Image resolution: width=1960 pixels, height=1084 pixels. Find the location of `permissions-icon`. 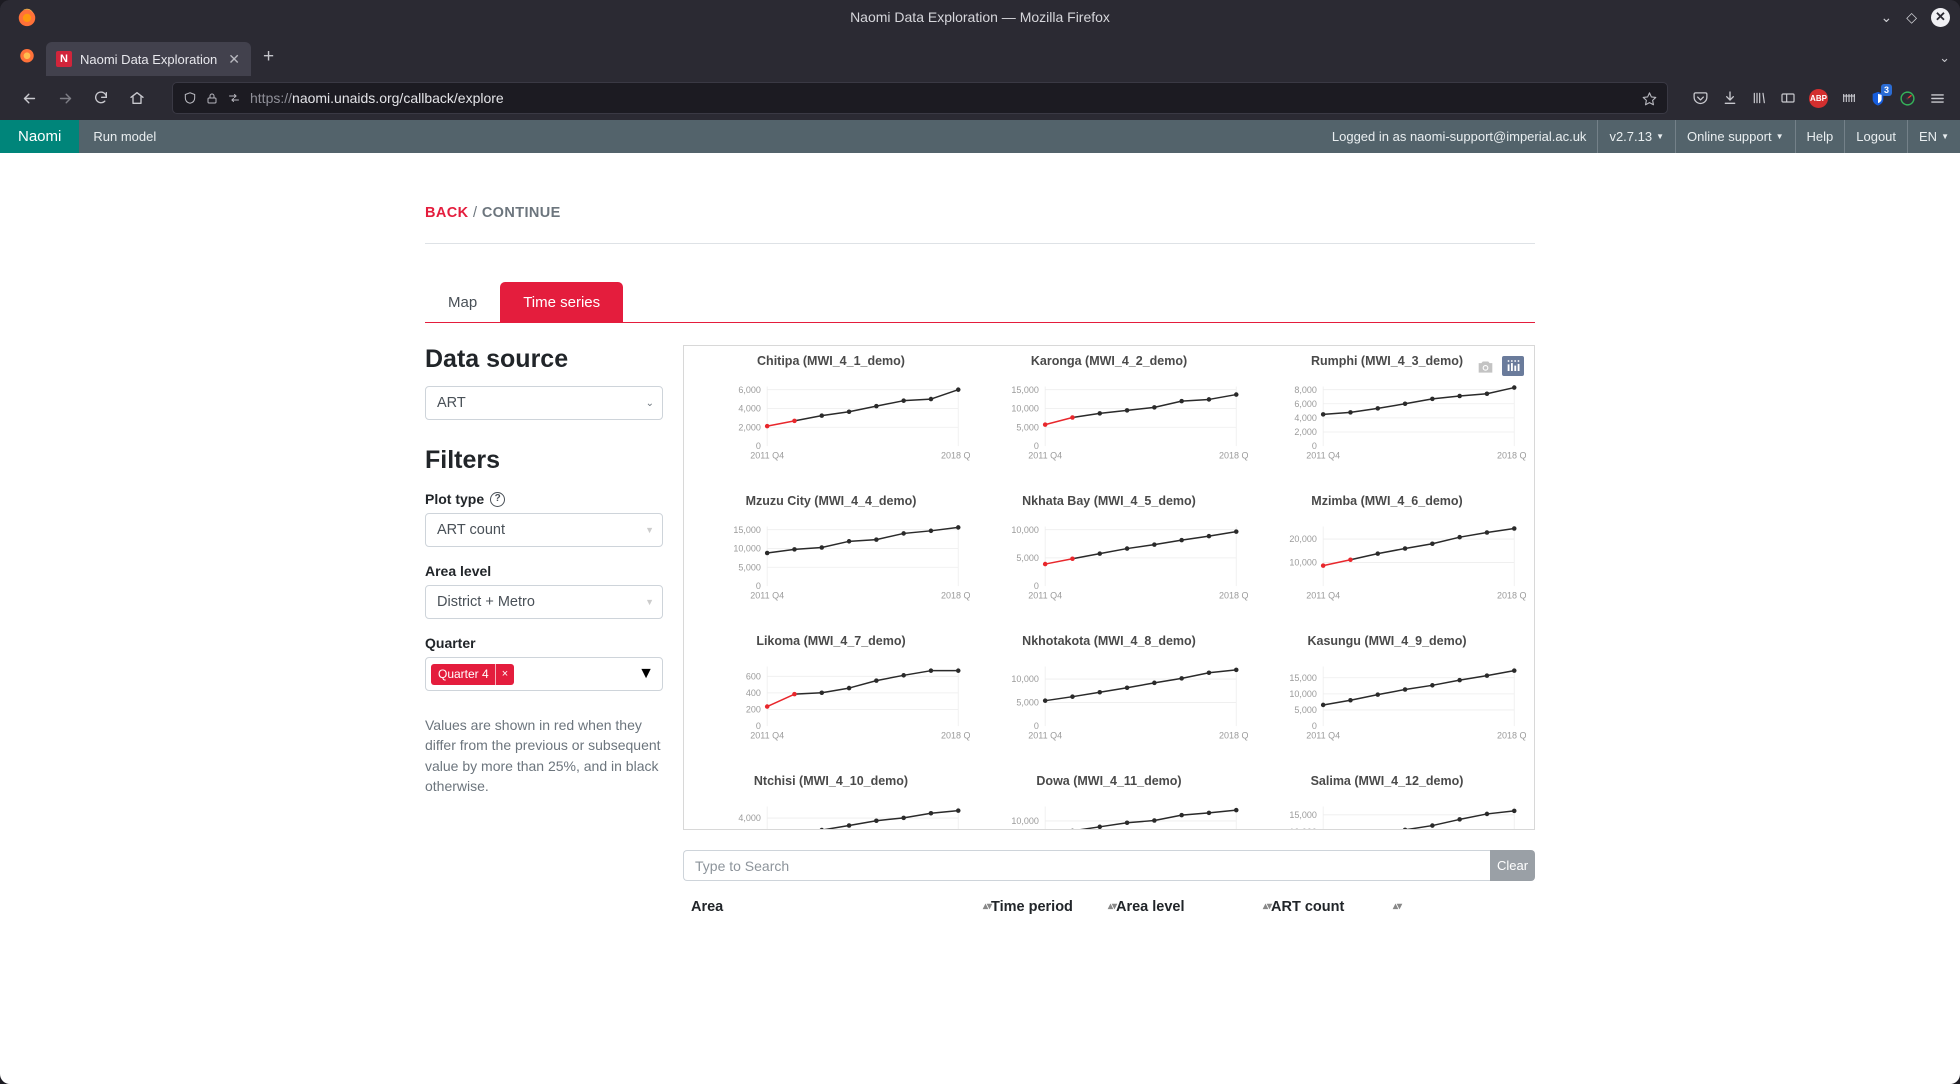

permissions-icon is located at coordinates (234, 98).